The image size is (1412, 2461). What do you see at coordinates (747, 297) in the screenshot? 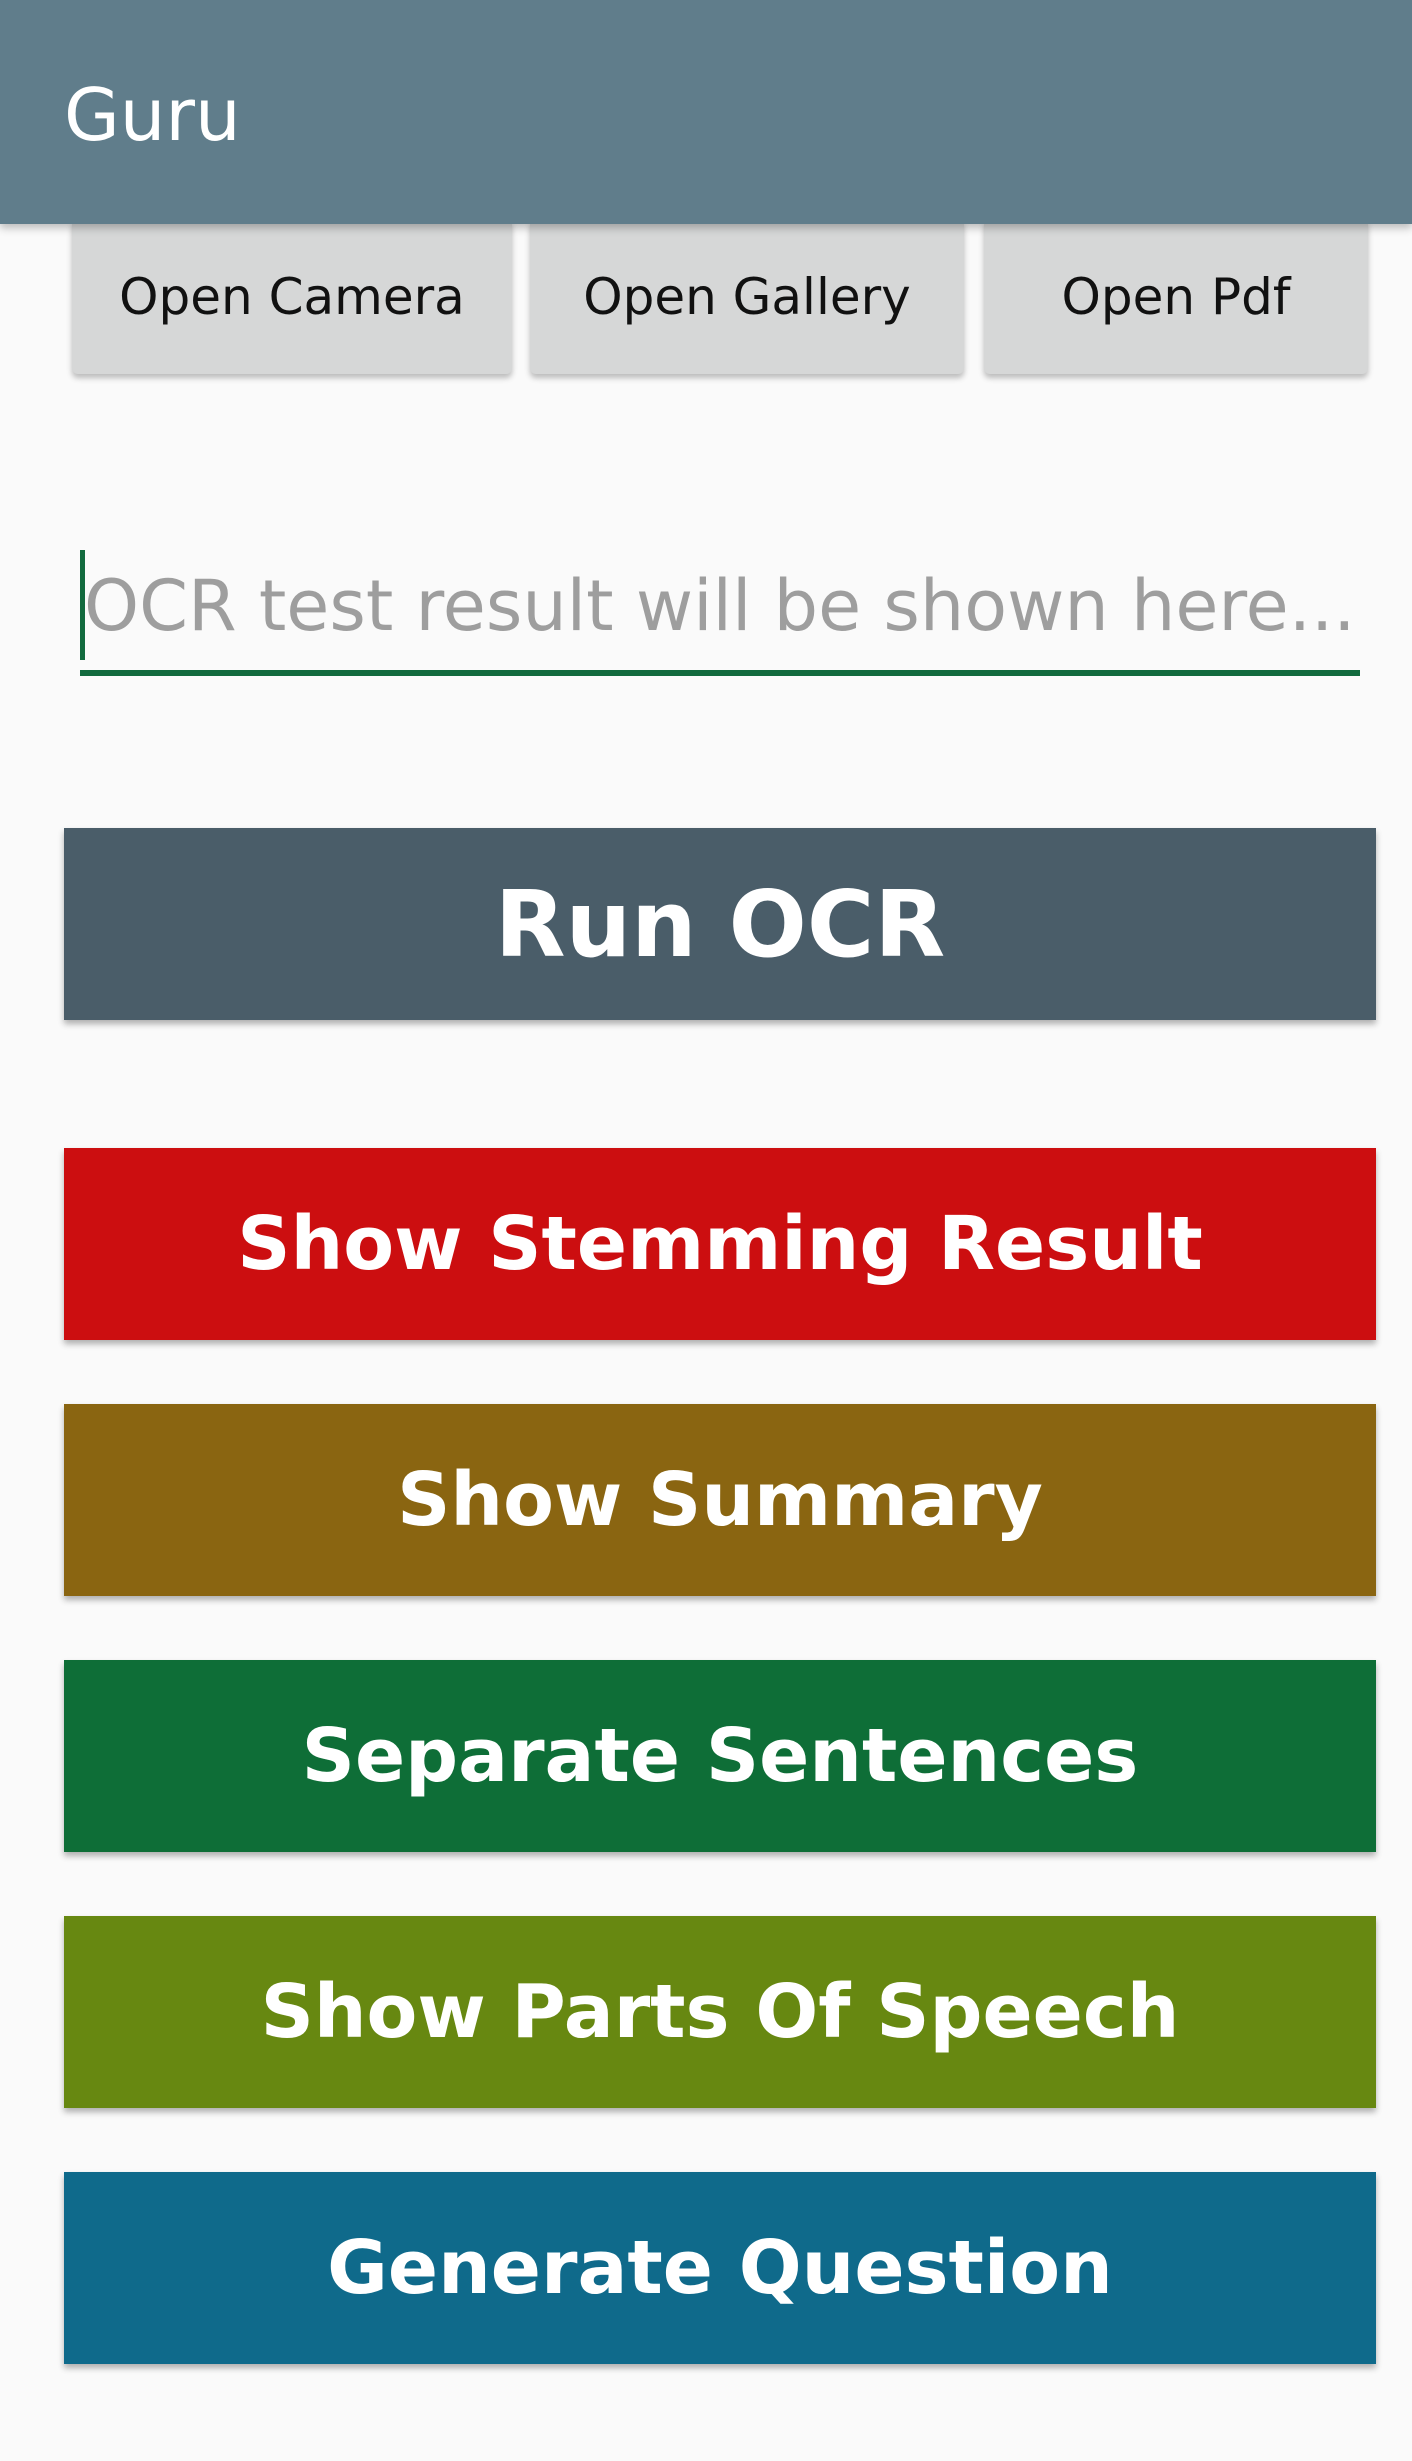
I see `open-gallery-button: Open Gallery` at bounding box center [747, 297].